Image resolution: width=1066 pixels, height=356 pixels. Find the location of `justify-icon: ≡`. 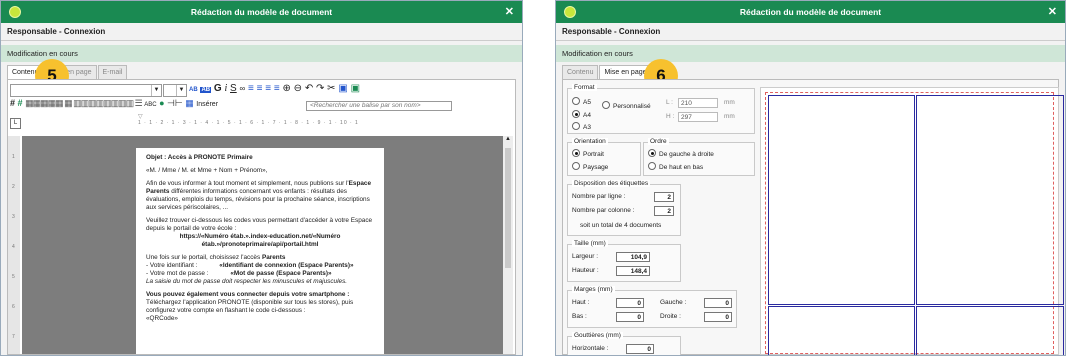

justify-icon: ≡ is located at coordinates (277, 88).